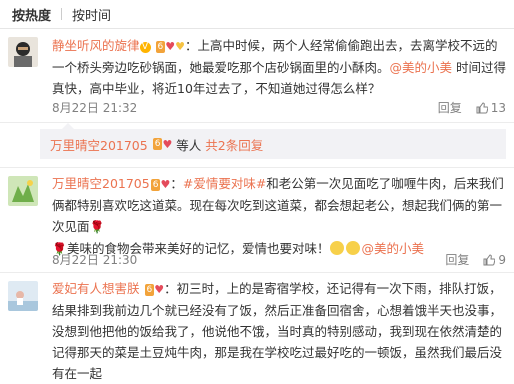 This screenshot has height=384, width=514. Describe the element at coordinates (257, 14) in the screenshot. I see `sort-tabs: 按热度 按时间` at that location.